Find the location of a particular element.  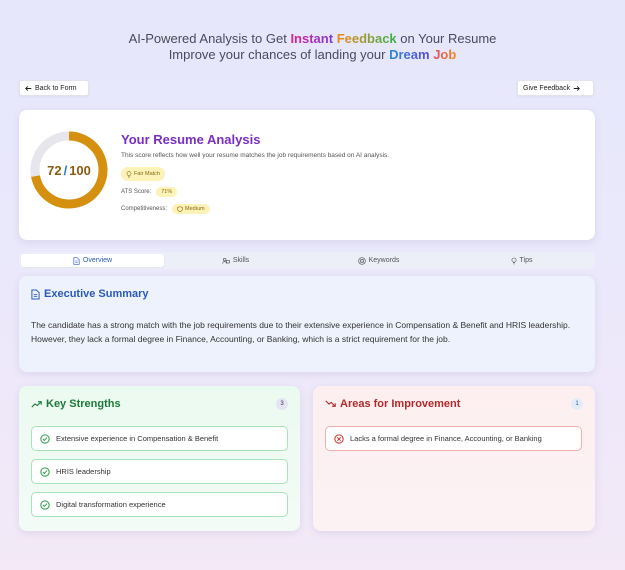

hero-highlight-job: Job is located at coordinates (445, 54).